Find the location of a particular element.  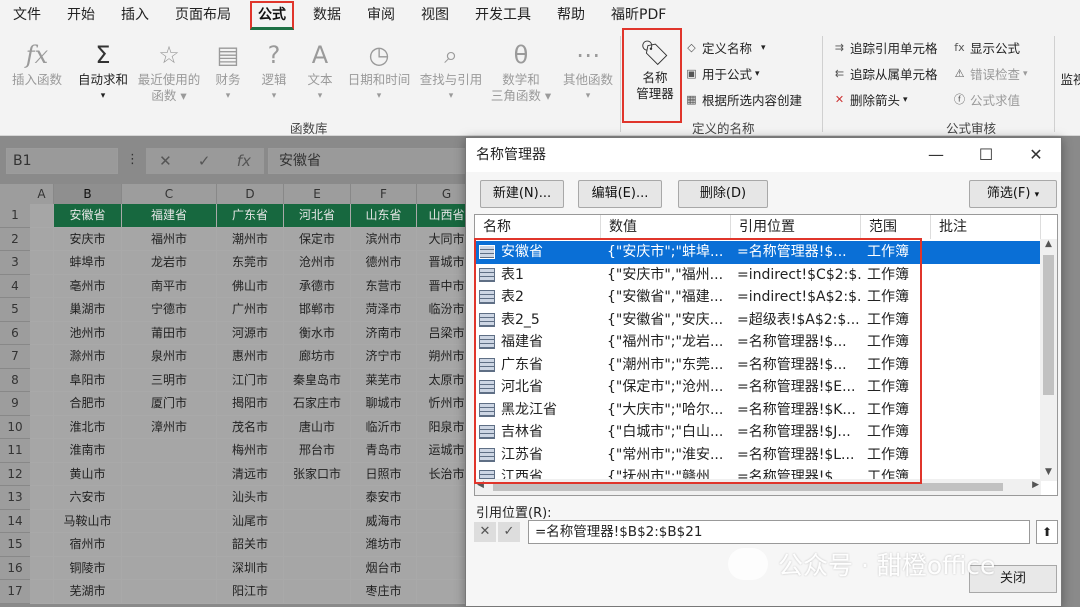

use-in-formula-button: ▣ 用于公式 ▾ is located at coordinates (721, 73).